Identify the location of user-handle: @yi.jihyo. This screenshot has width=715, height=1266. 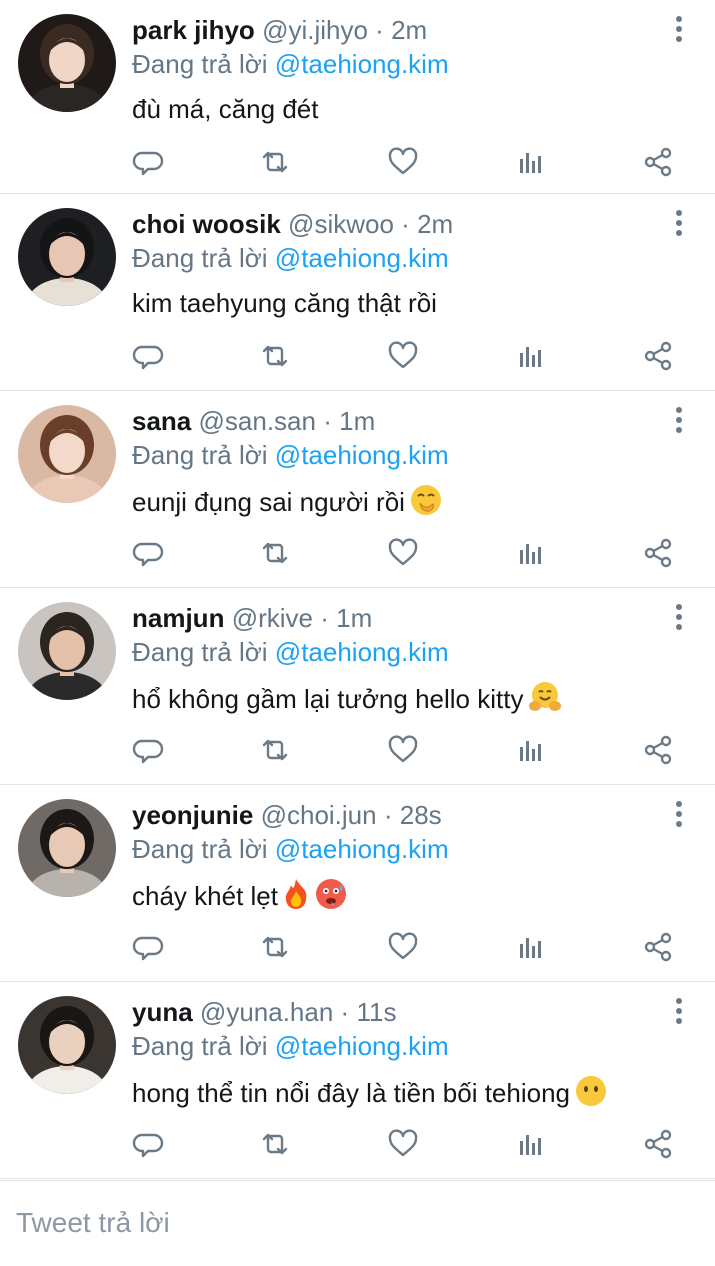
(315, 30).